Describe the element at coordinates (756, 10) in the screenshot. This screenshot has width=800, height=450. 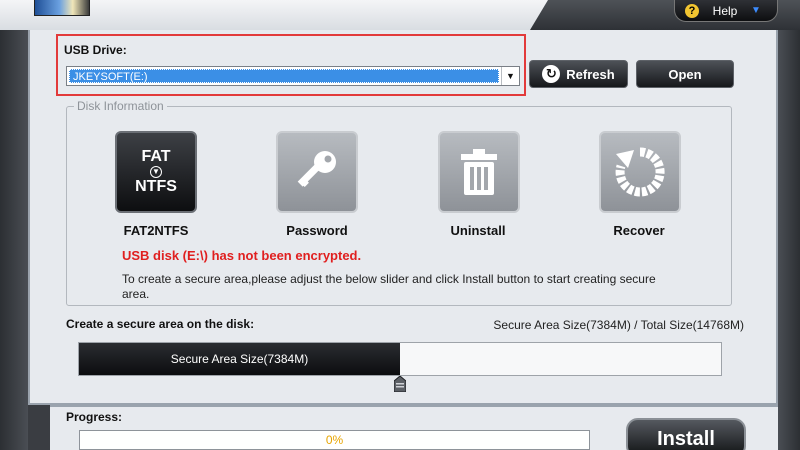
I see `chevron-down-icon: ▼` at that location.